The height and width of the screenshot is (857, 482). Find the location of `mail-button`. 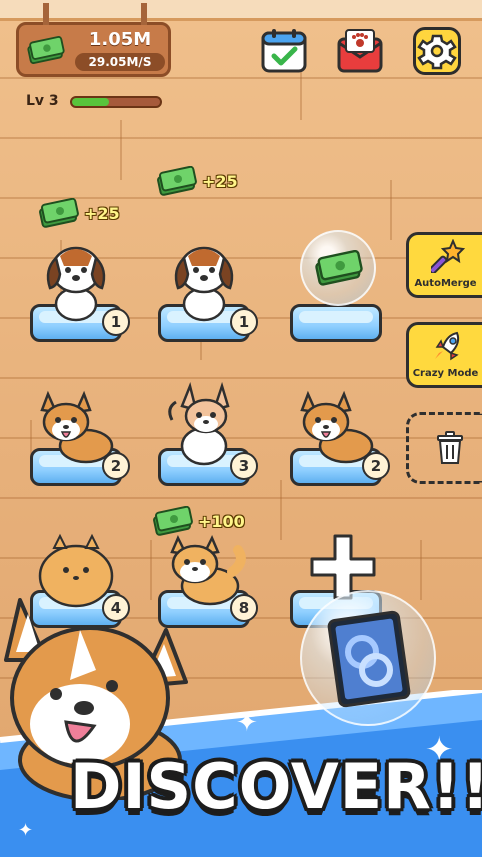

mail-button is located at coordinates (360, 51).